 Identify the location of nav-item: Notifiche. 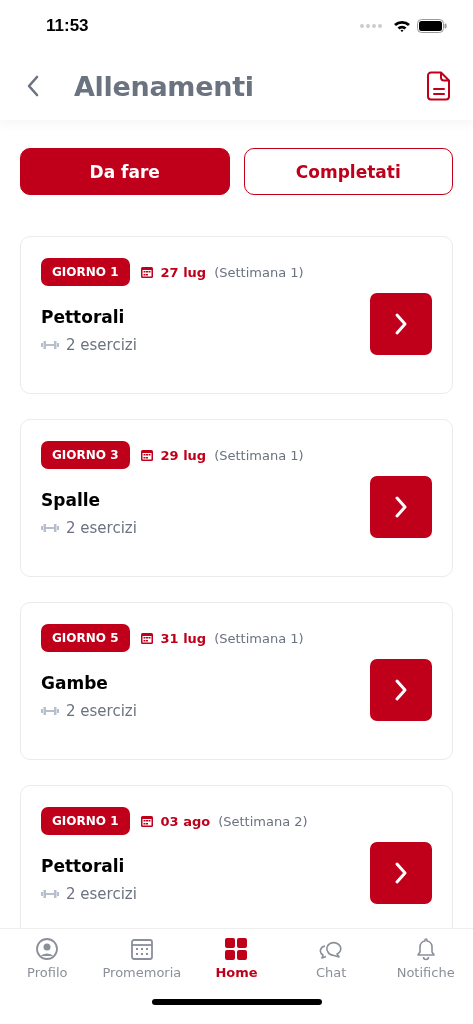
(425, 968).